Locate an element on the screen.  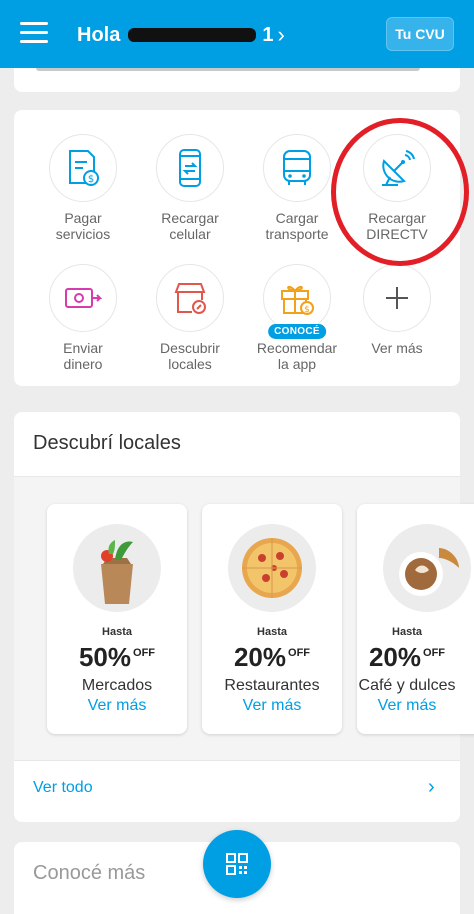
section-title: Conocé más is located at coordinates (89, 873).